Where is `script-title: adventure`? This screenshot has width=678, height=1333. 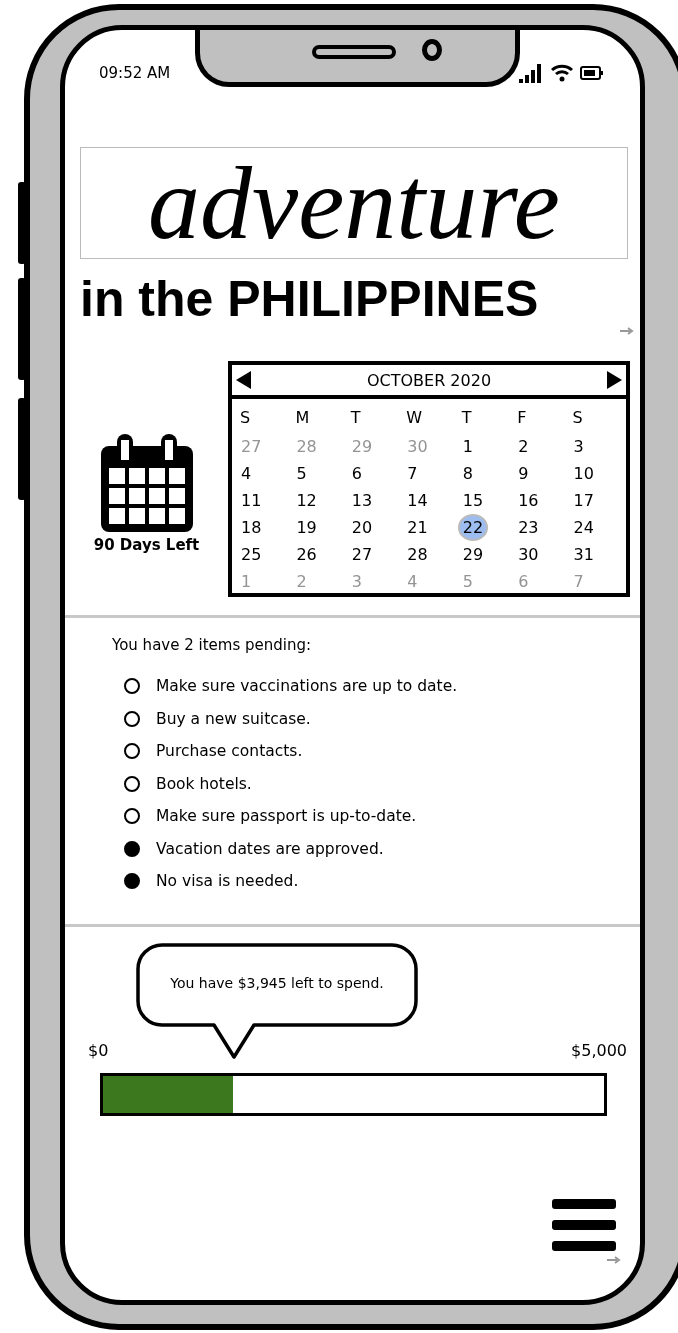 script-title: adventure is located at coordinates (354, 203).